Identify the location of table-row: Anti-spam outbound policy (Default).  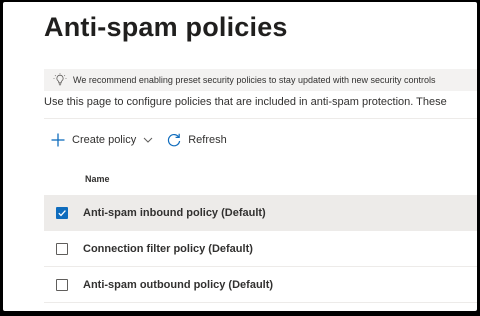
(260, 285).